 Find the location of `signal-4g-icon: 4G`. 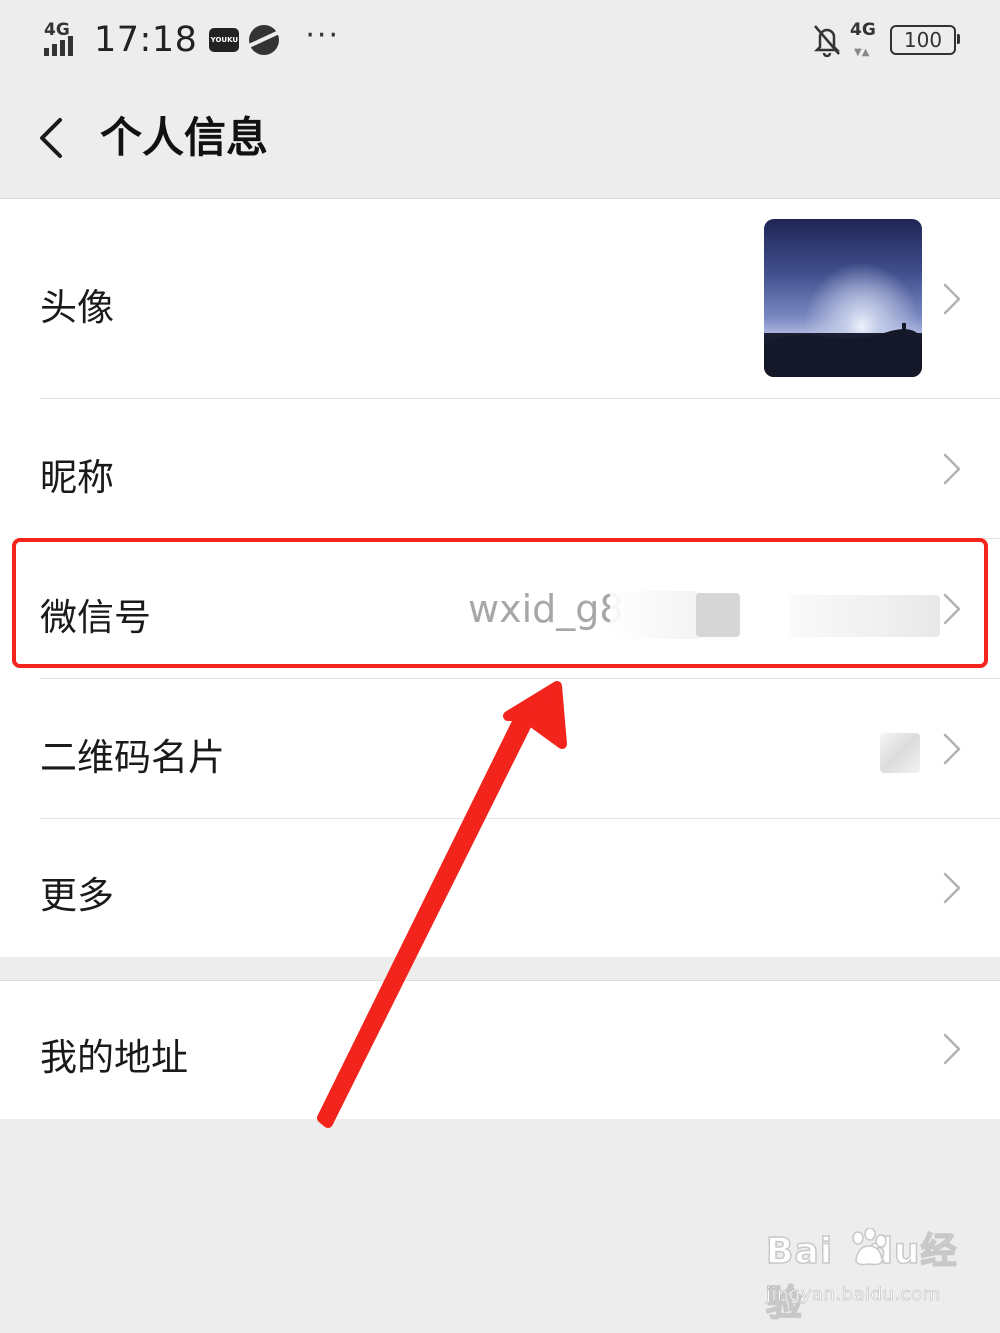

signal-4g-icon: 4G is located at coordinates (64, 40).